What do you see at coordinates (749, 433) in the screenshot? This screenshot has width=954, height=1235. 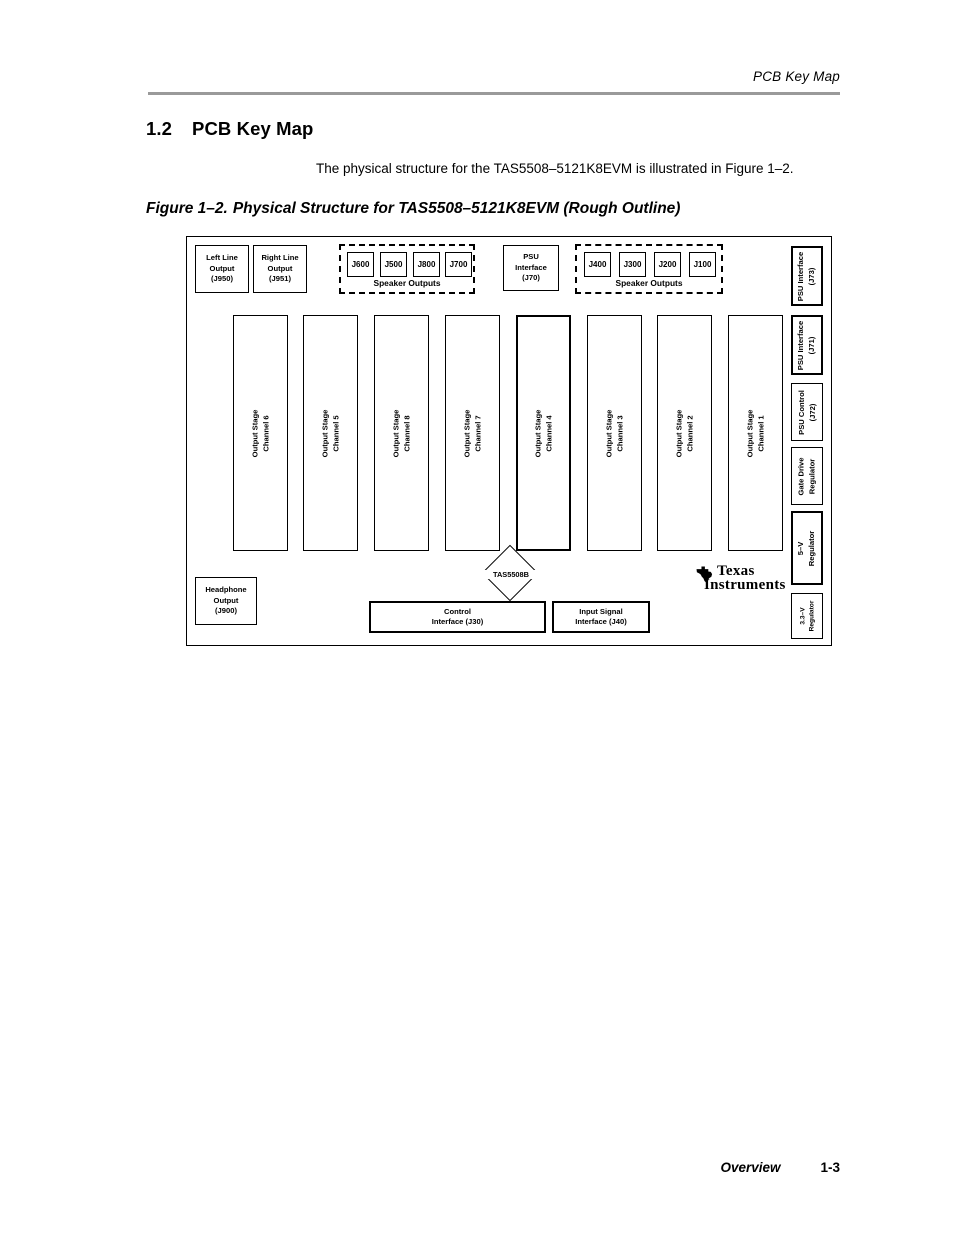 I see `output-stage-1-line1: Output Stage` at bounding box center [749, 433].